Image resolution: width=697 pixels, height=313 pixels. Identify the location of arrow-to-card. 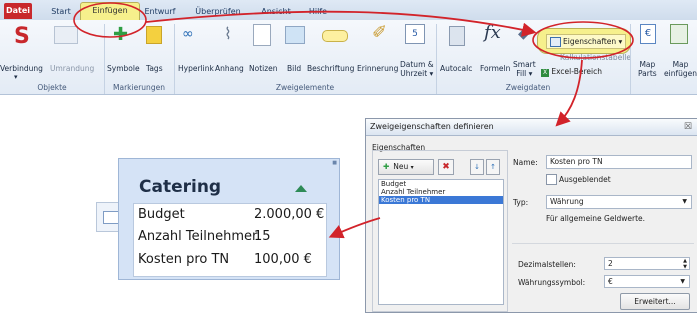
(354, 228).